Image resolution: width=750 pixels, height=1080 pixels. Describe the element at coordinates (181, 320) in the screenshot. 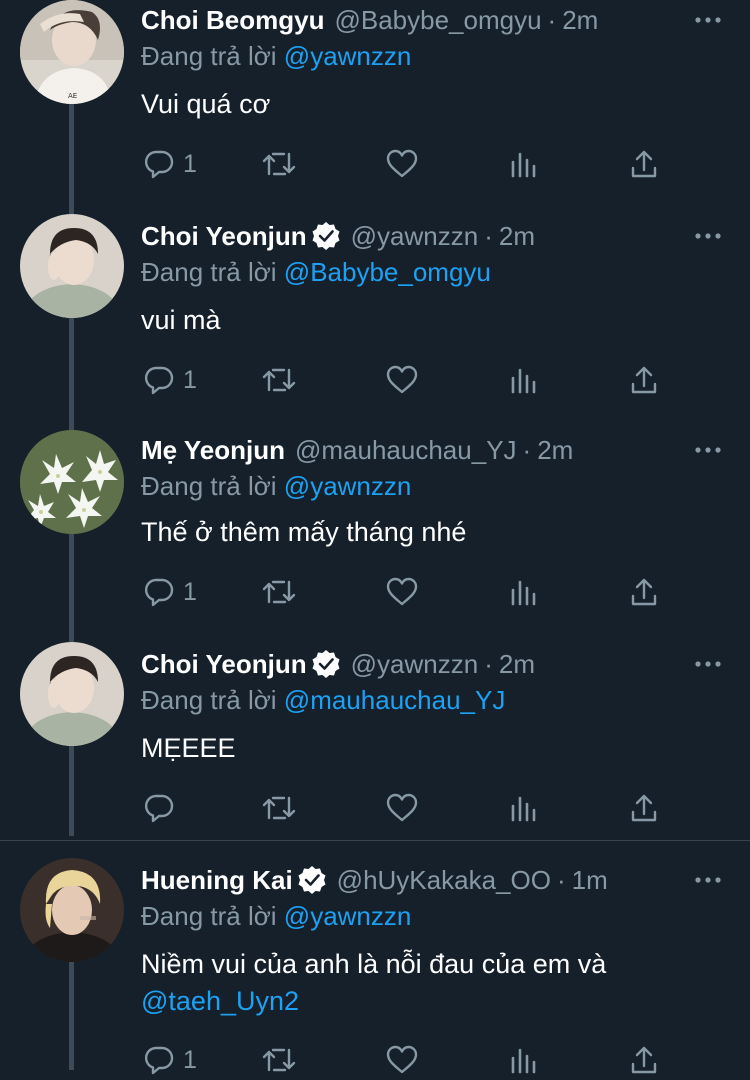

I see `tweet-text-content: vui mà` at that location.